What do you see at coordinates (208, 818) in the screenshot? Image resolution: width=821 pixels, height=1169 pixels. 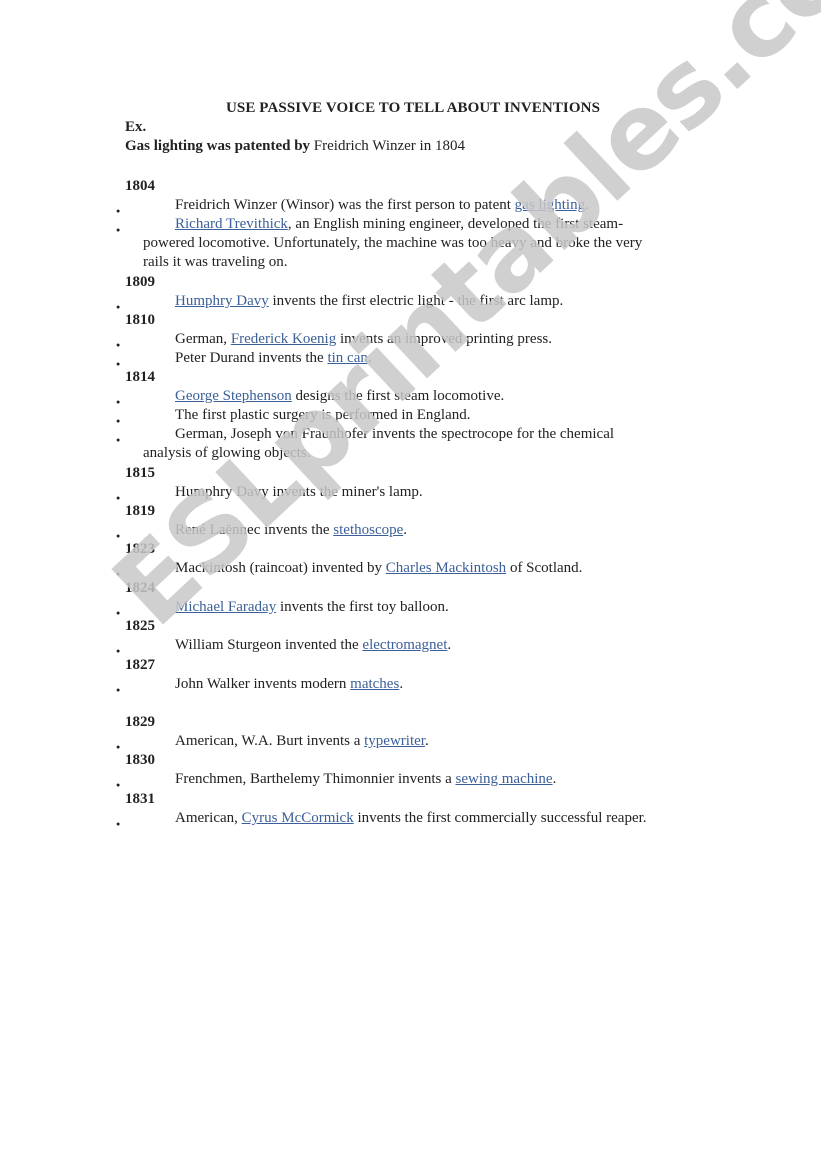 I see `text-fragment: American,` at bounding box center [208, 818].